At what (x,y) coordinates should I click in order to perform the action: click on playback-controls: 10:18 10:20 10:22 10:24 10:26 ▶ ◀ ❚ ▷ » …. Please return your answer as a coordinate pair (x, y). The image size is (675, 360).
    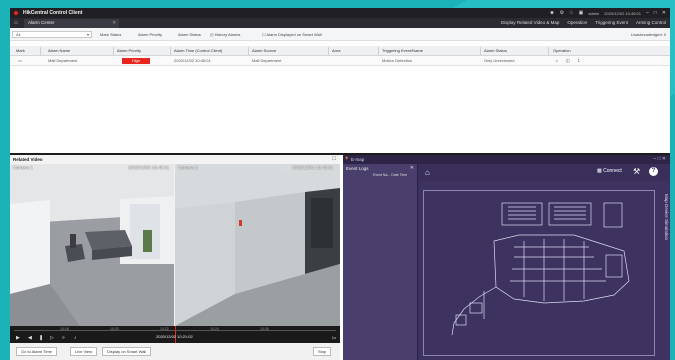
    Looking at the image, I should click on (175, 334).